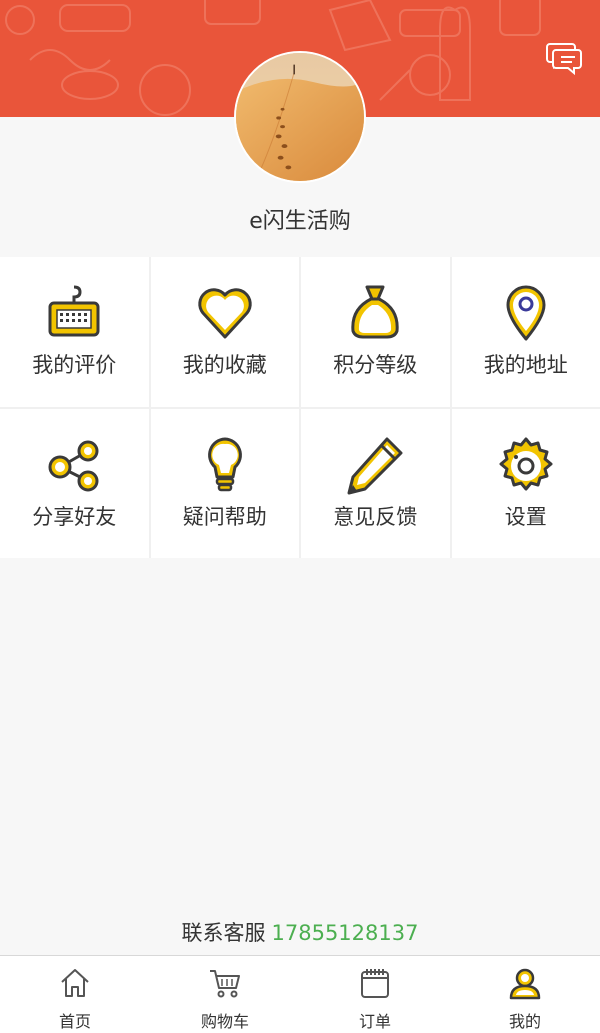 Image resolution: width=600 pixels, height=1033 pixels. What do you see at coordinates (526, 463) in the screenshot?
I see `gear-icon` at bounding box center [526, 463].